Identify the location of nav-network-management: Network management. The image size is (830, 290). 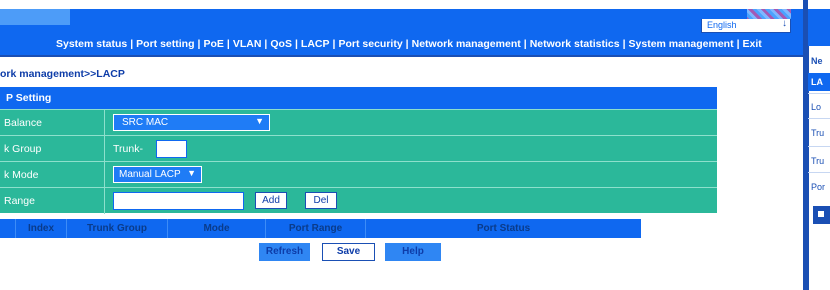
(466, 44).